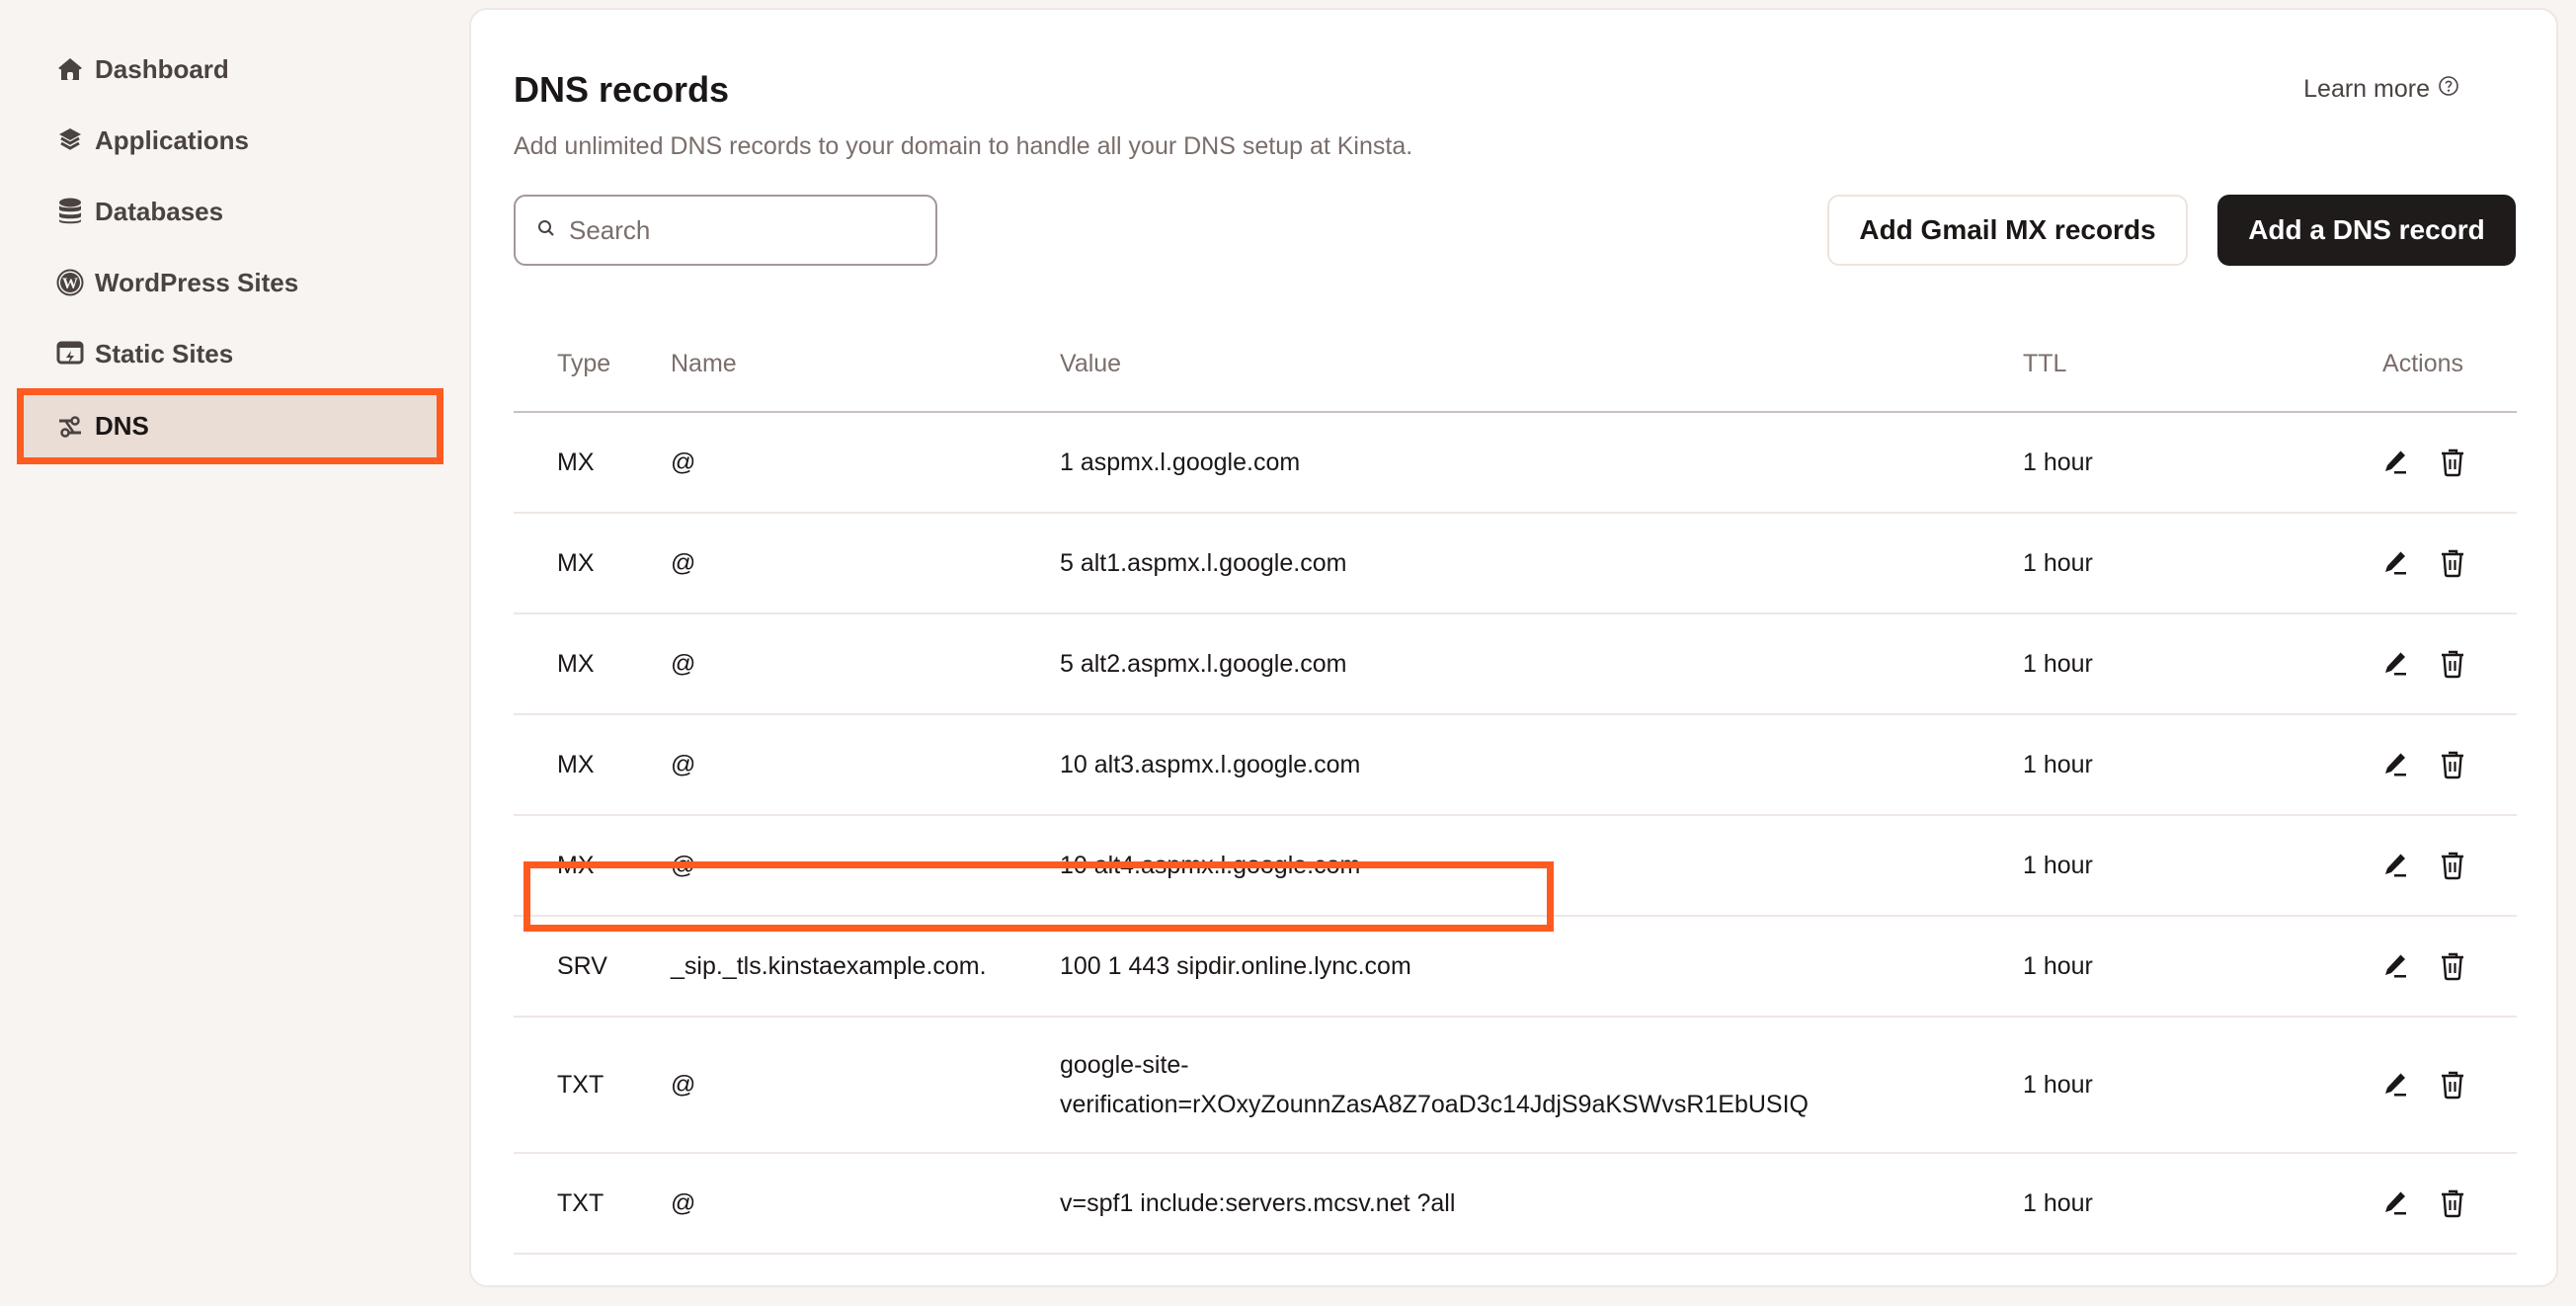 This screenshot has width=2576, height=1306. What do you see at coordinates (865, 364) in the screenshot?
I see `column-header-name: Name` at bounding box center [865, 364].